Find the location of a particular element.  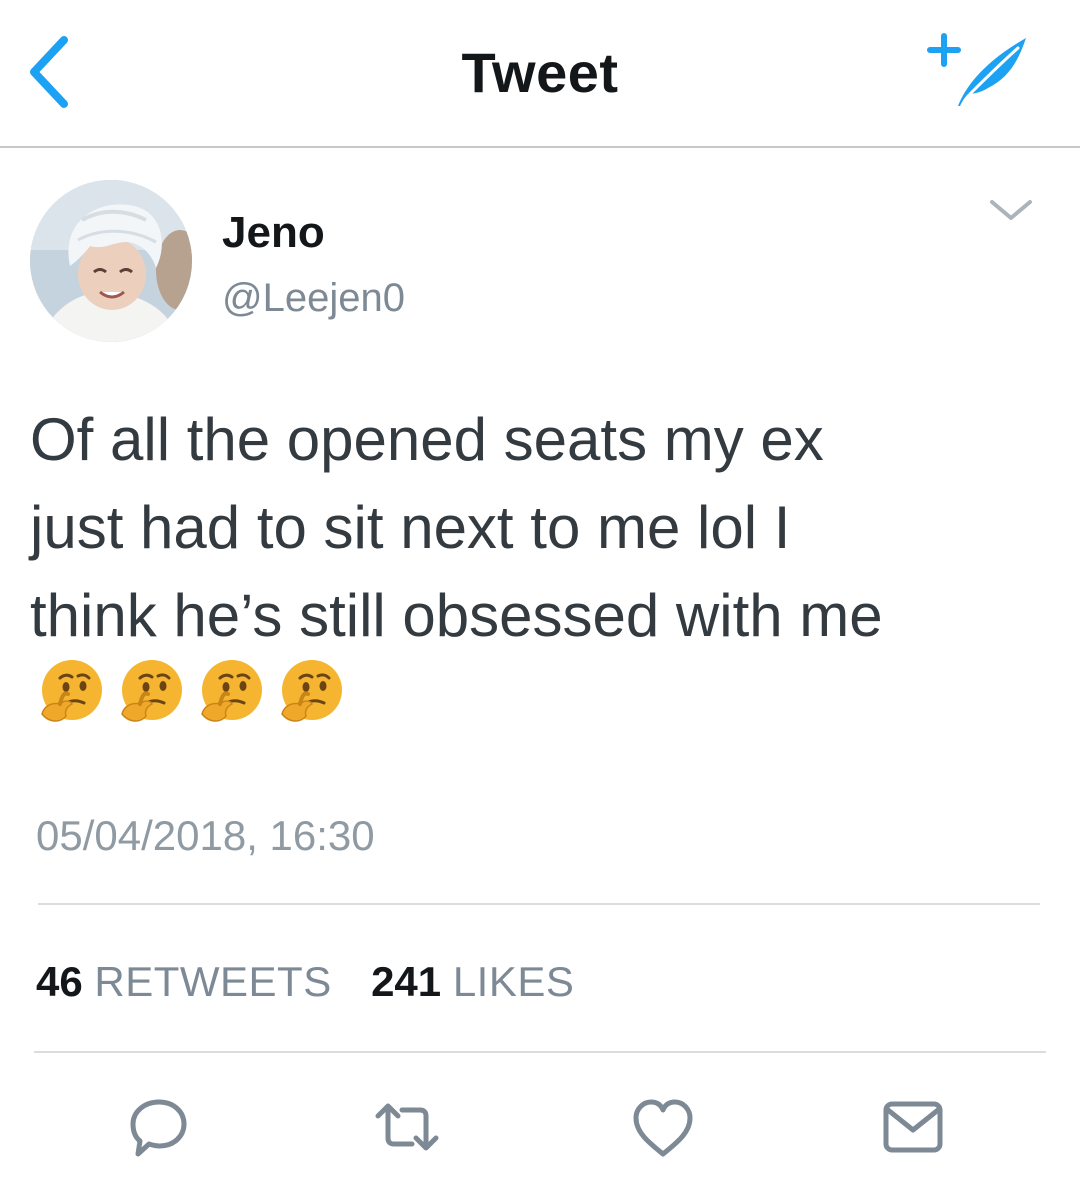

retweet-button is located at coordinates (407, 1127).